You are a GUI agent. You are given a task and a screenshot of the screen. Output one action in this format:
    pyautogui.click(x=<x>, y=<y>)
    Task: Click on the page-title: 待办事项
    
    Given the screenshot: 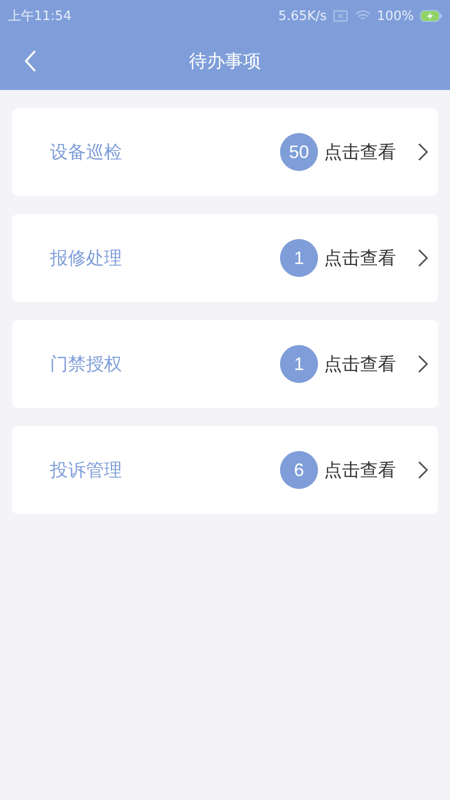 What is the action you would take?
    pyautogui.click(x=225, y=61)
    